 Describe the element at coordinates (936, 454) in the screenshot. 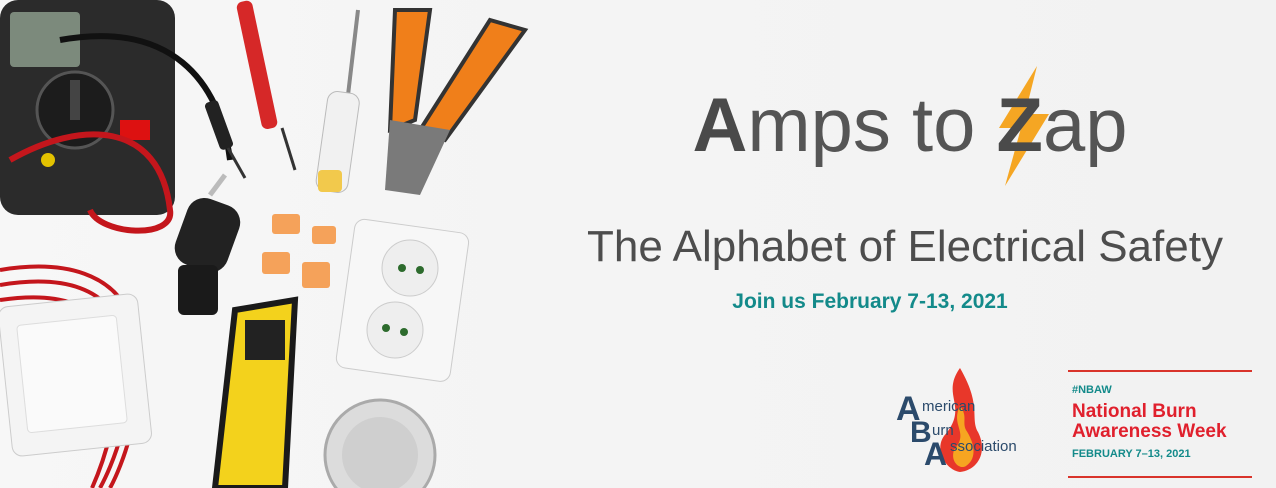

I see `aba-letter-a2: A` at that location.